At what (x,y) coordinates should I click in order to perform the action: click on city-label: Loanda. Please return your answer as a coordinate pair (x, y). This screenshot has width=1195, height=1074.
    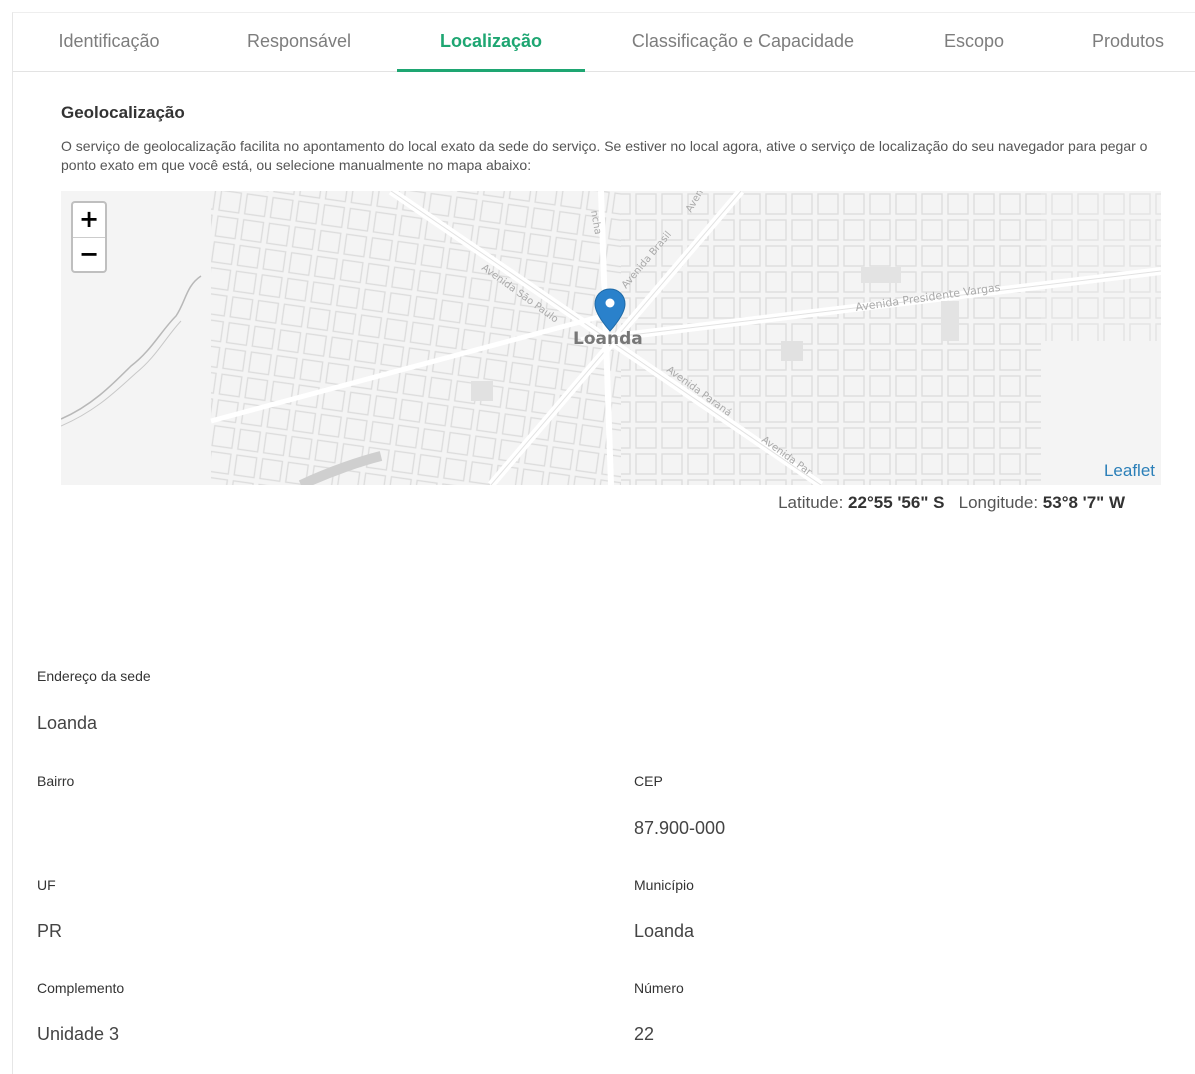
    Looking at the image, I should click on (608, 339).